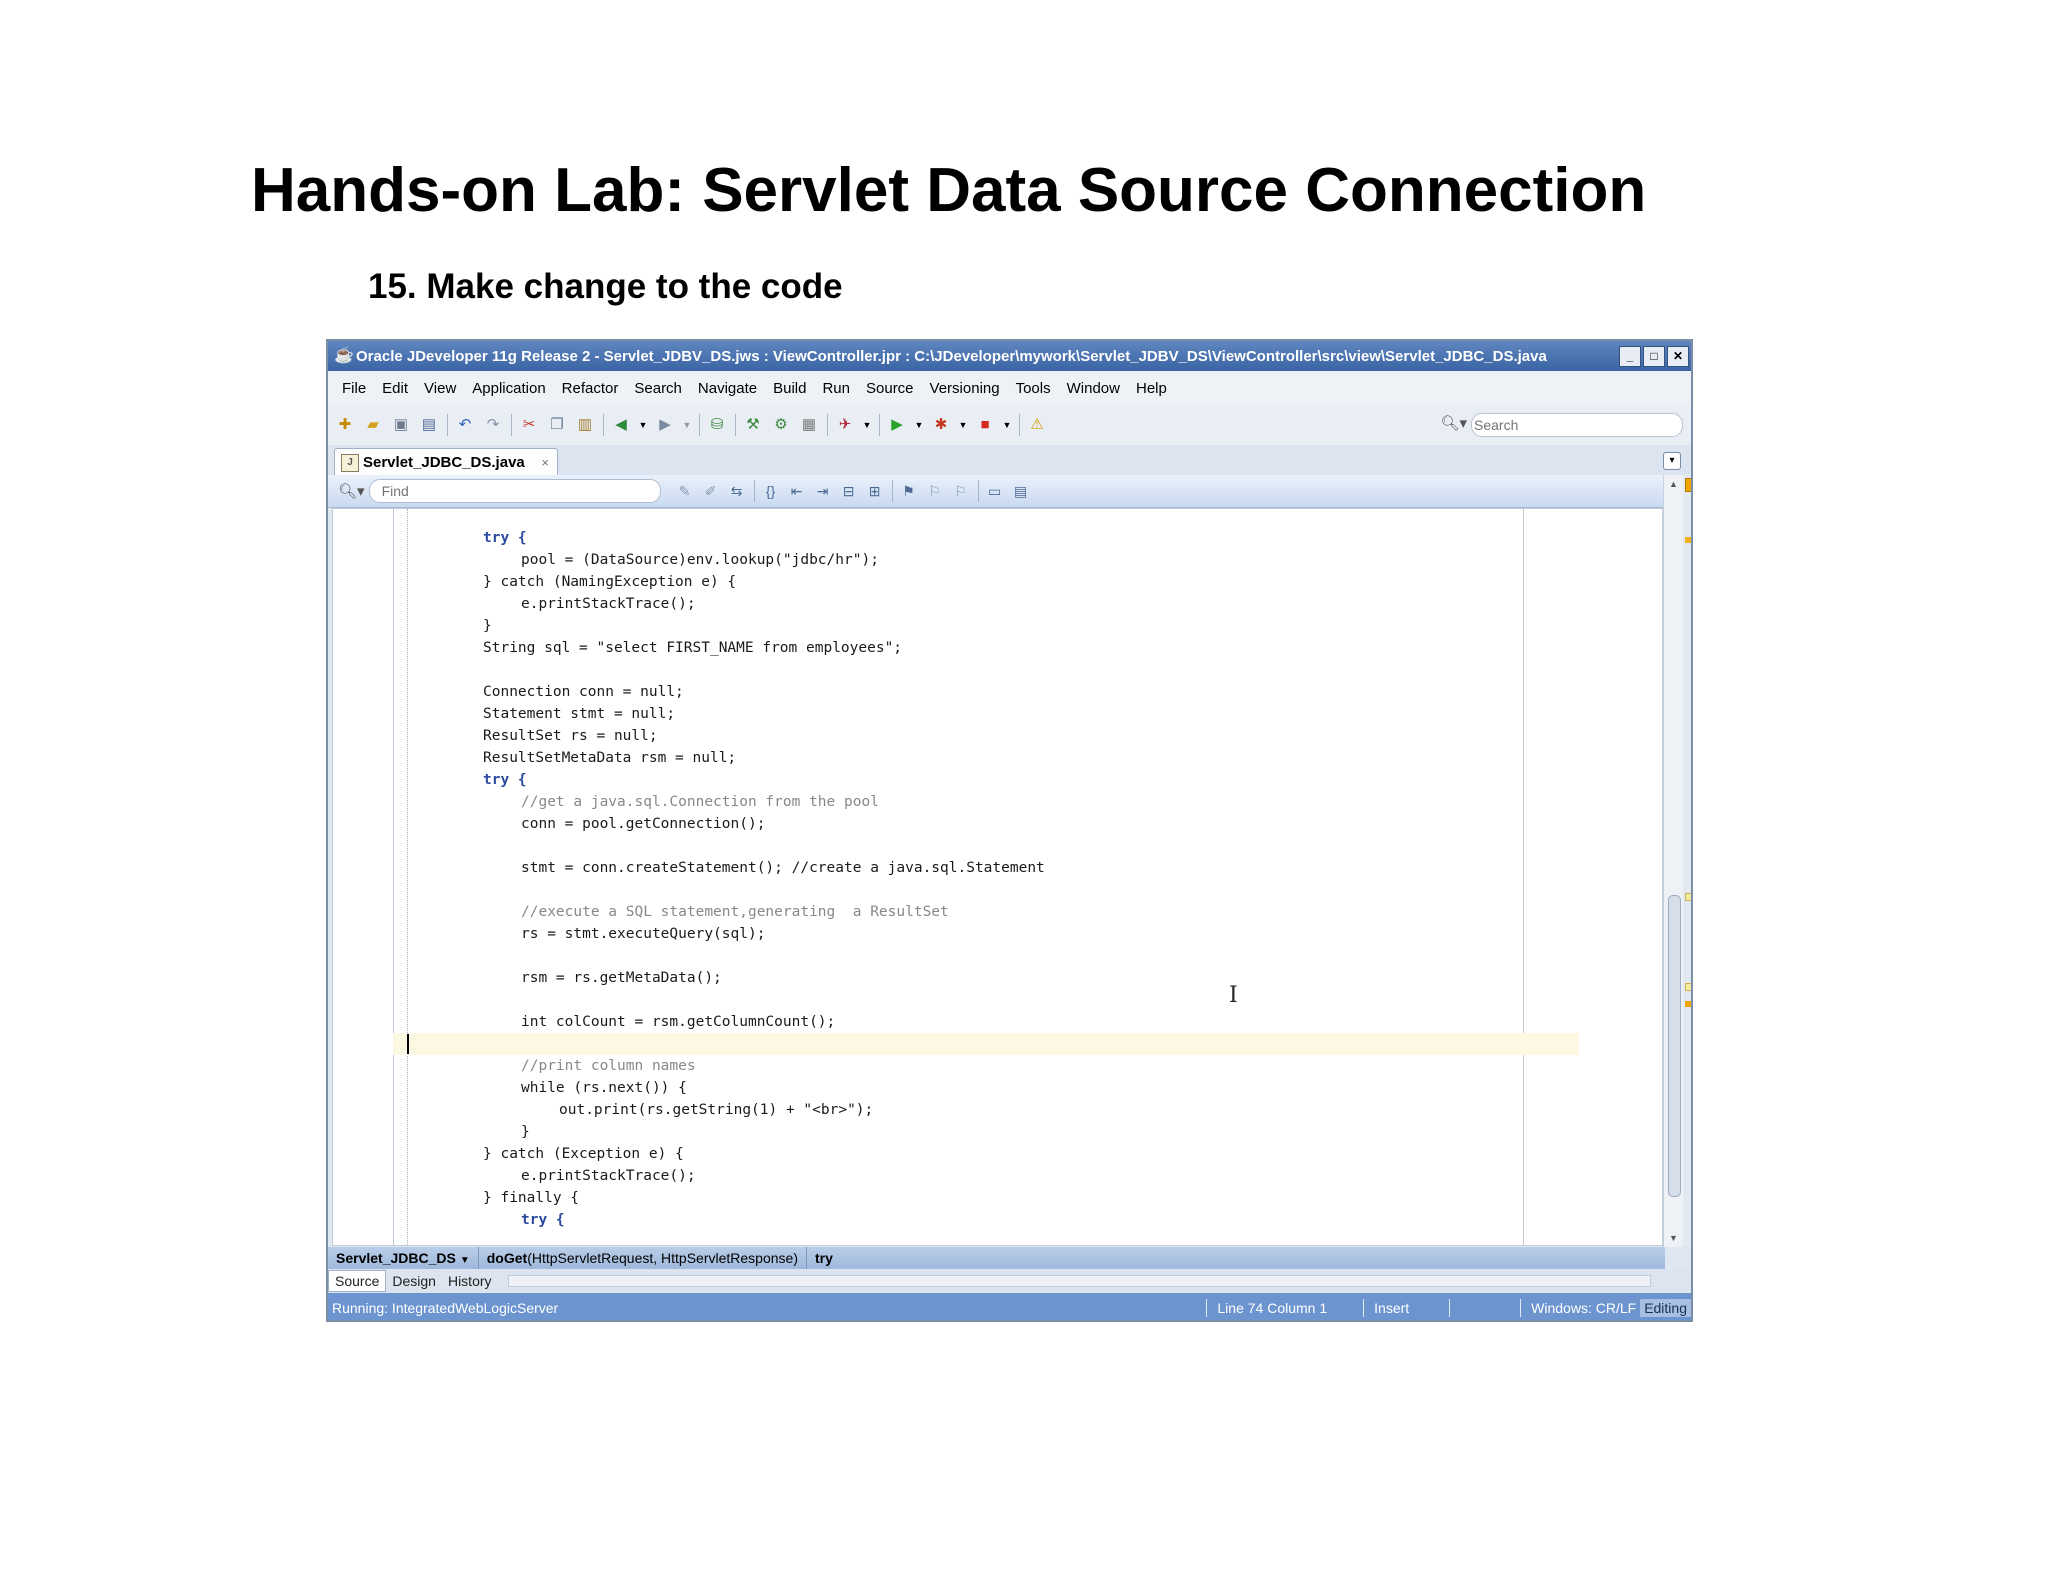 The height and width of the screenshot is (1582, 2048). Describe the element at coordinates (1037, 425) in the screenshot. I see `warning-icon: ⚠` at that location.